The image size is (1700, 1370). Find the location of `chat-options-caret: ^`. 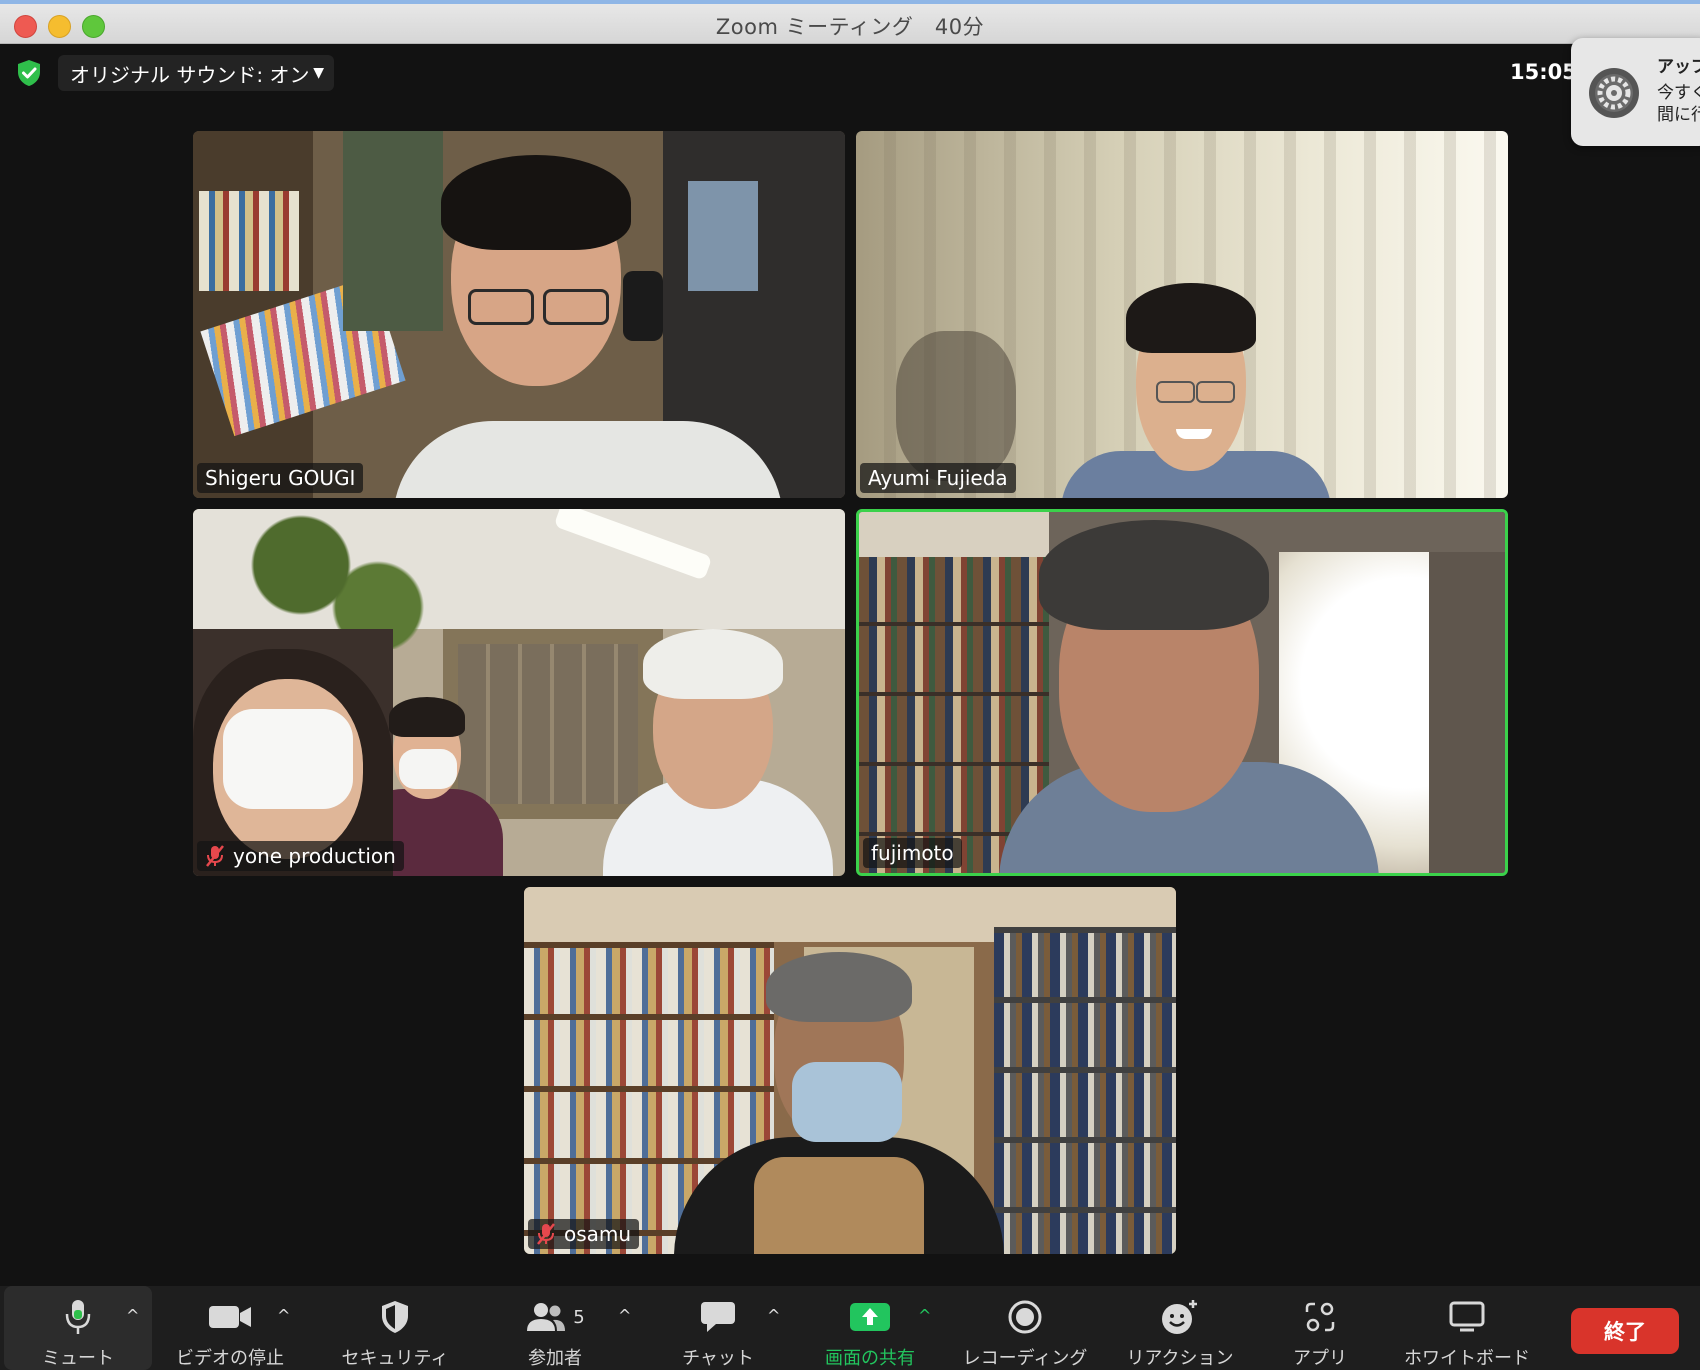

chat-options-caret: ^ is located at coordinates (773, 1315).